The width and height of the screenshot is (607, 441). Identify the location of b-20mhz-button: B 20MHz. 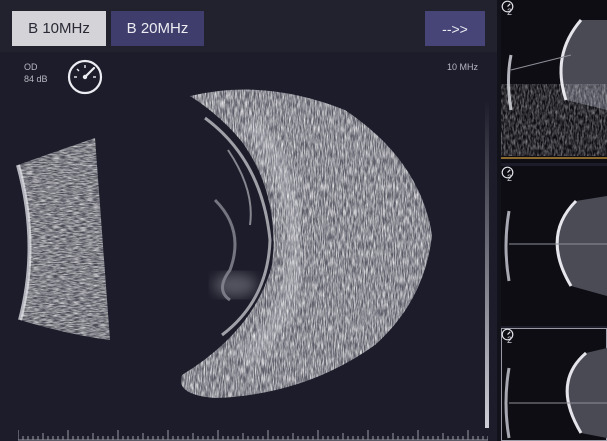
(157, 28).